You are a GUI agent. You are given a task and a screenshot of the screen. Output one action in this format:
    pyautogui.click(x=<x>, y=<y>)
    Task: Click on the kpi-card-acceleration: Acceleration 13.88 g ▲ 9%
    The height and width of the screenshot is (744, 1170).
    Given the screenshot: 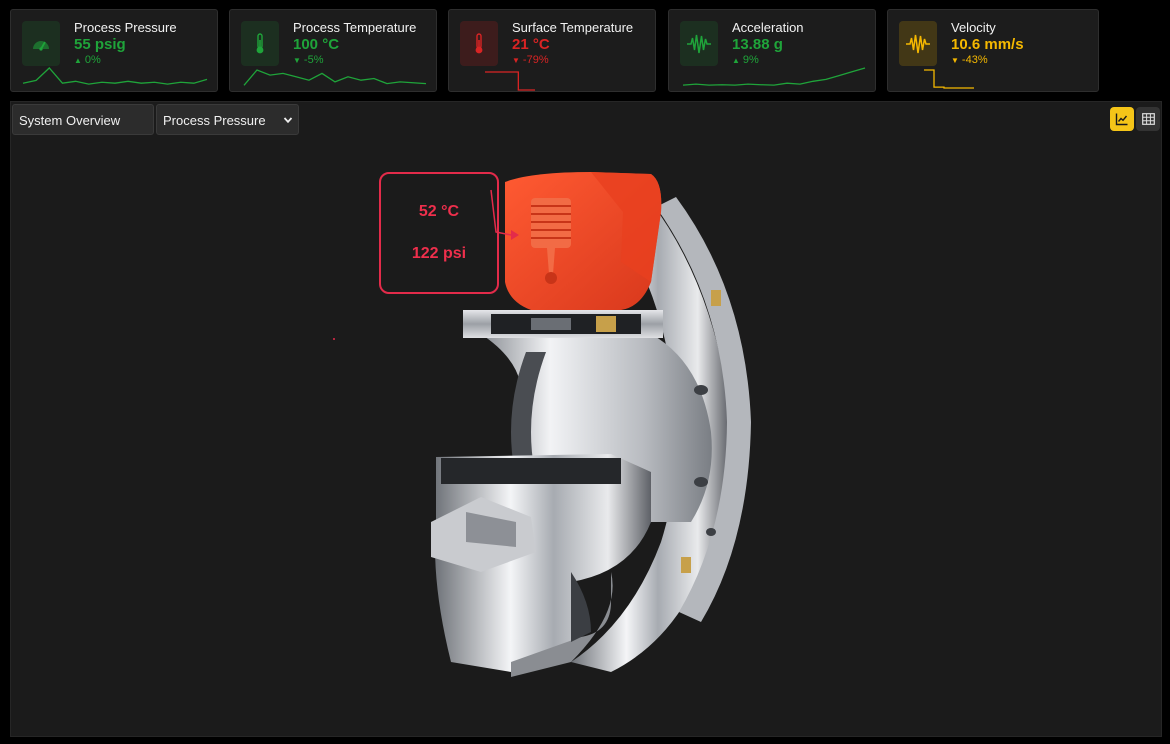 What is the action you would take?
    pyautogui.click(x=772, y=50)
    